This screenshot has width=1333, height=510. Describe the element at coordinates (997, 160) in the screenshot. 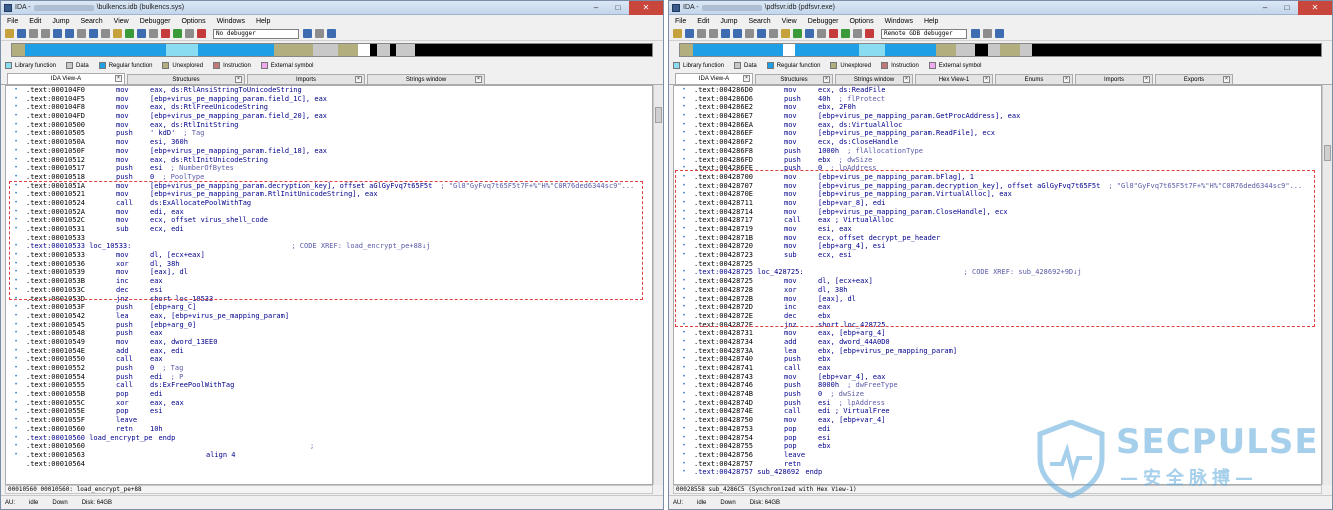

I see `listing-line: • .text:004286FD push ebx ; dwSize` at that location.